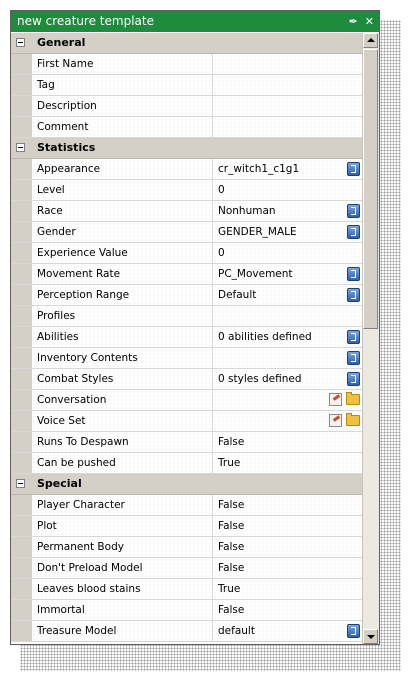  Describe the element at coordinates (122, 127) in the screenshot. I see `property-name: Comment` at that location.